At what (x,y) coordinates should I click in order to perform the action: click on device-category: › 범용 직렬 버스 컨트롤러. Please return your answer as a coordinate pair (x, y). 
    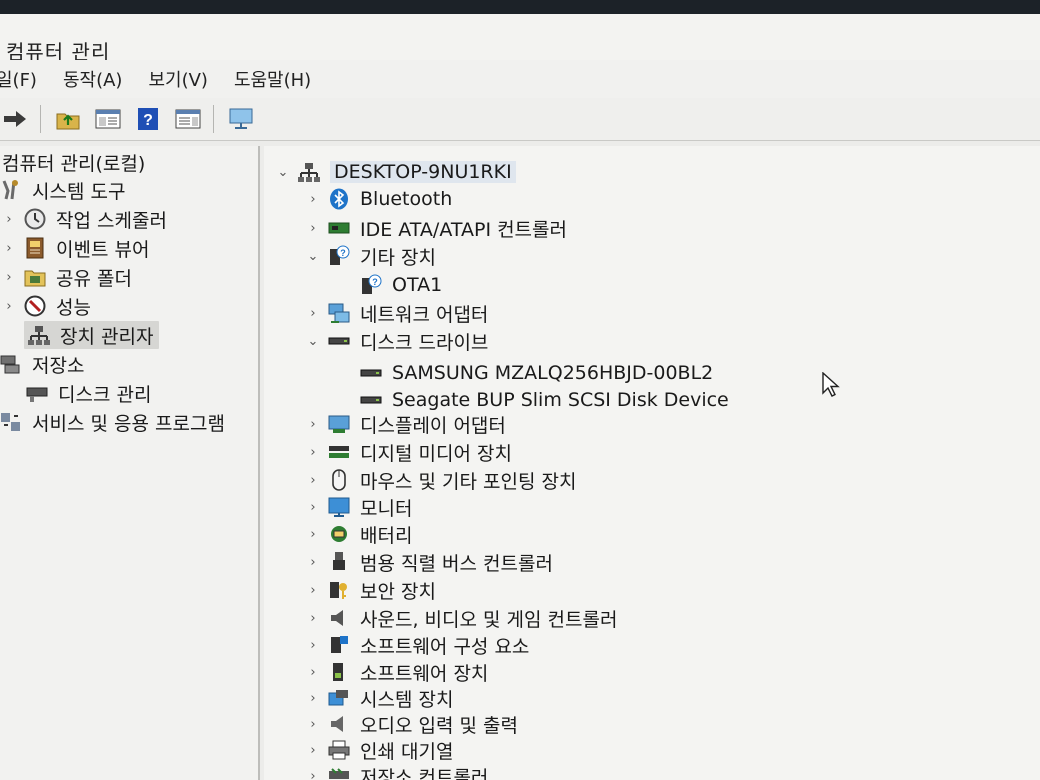
    Looking at the image, I should click on (429, 562).